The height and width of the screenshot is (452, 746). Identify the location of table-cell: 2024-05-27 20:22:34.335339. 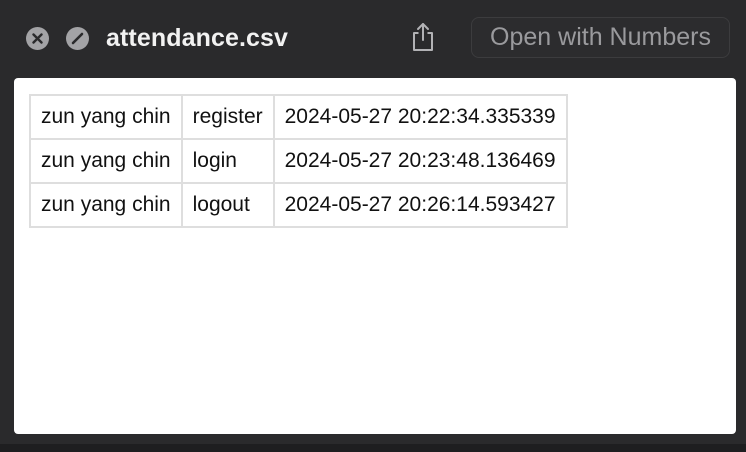
(420, 117).